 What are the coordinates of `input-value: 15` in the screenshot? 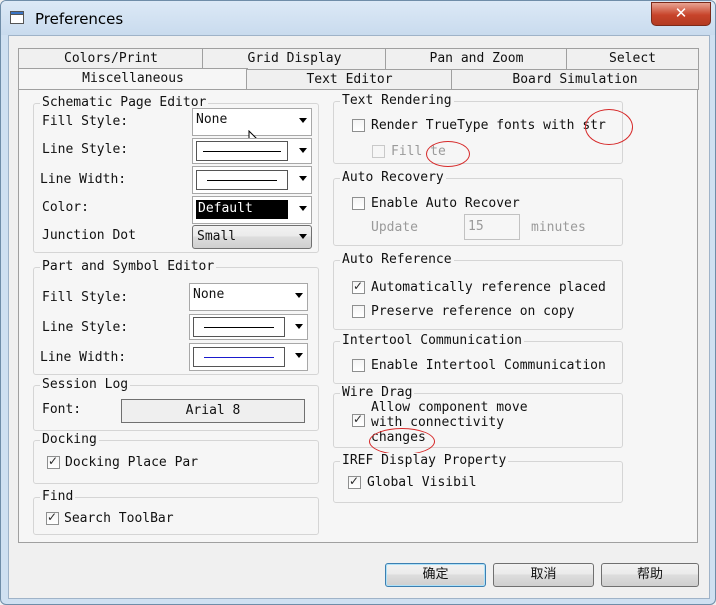 It's located at (476, 226).